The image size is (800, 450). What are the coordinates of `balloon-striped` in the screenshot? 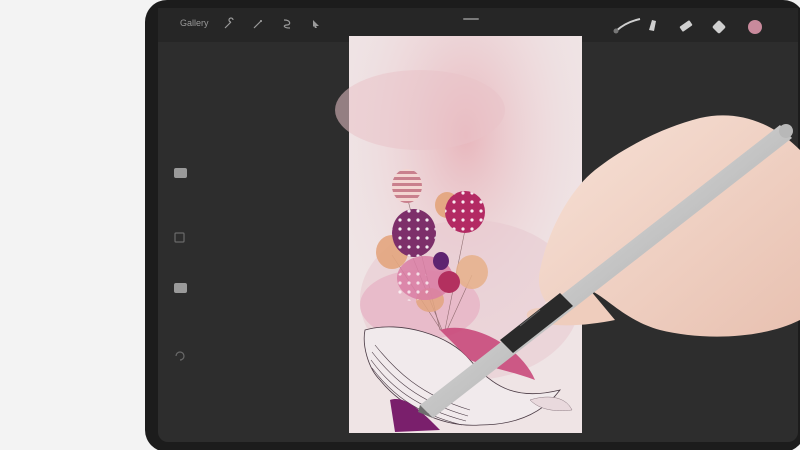 It's located at (407, 186).